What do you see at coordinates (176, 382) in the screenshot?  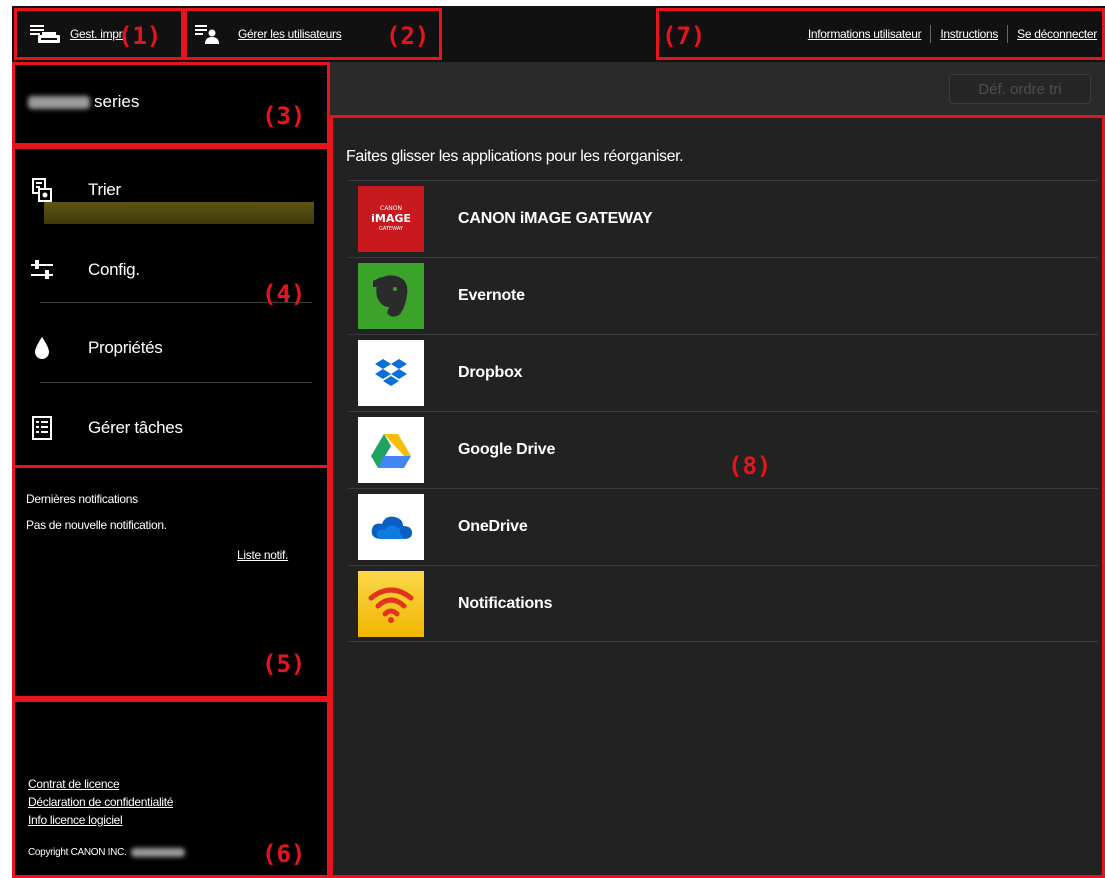 I see `nav-divider` at bounding box center [176, 382].